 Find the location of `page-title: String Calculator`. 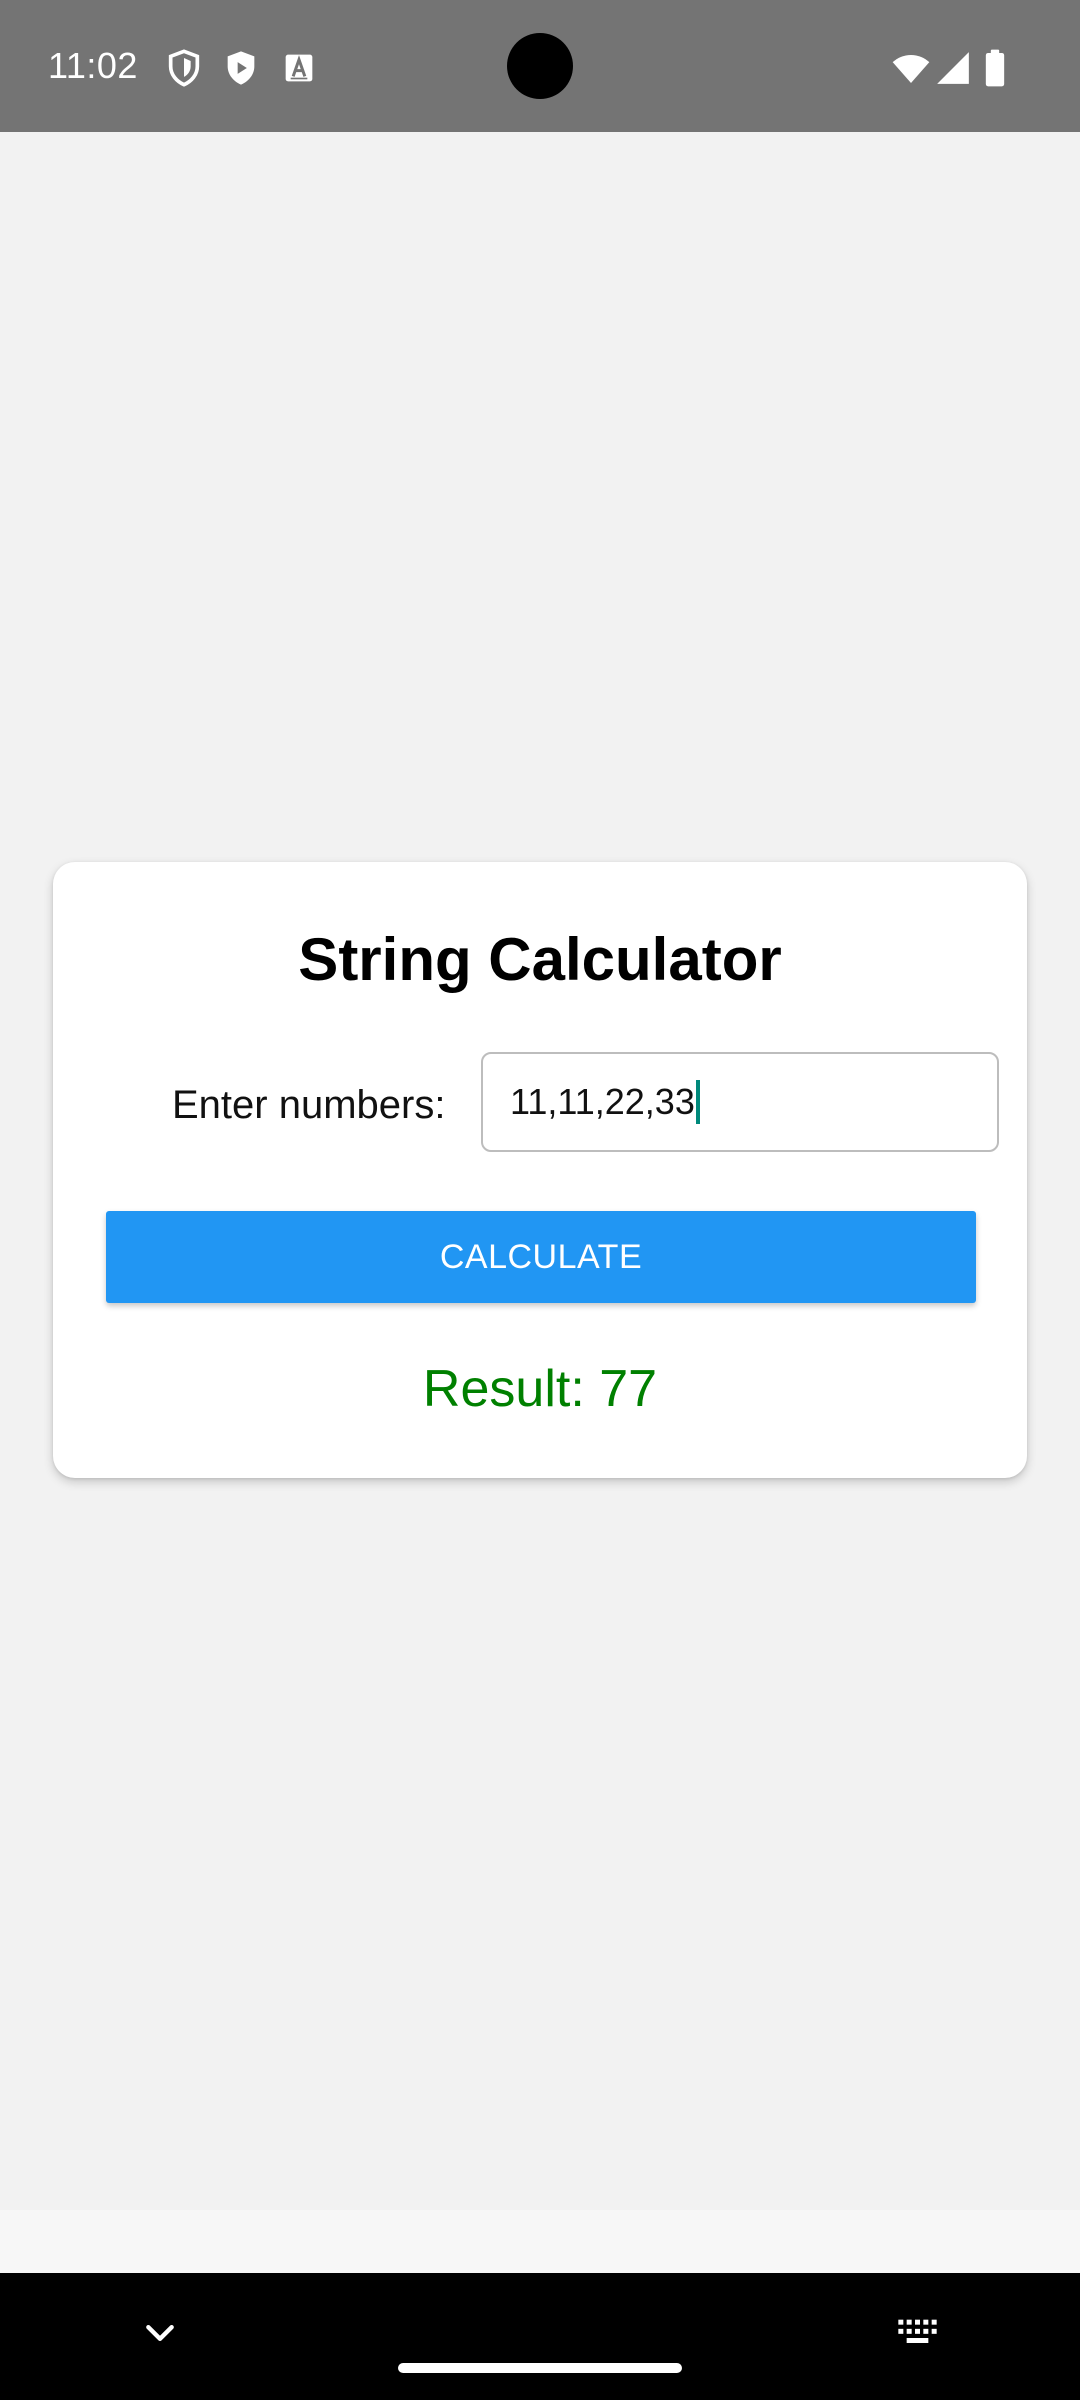

page-title: String Calculator is located at coordinates (540, 959).